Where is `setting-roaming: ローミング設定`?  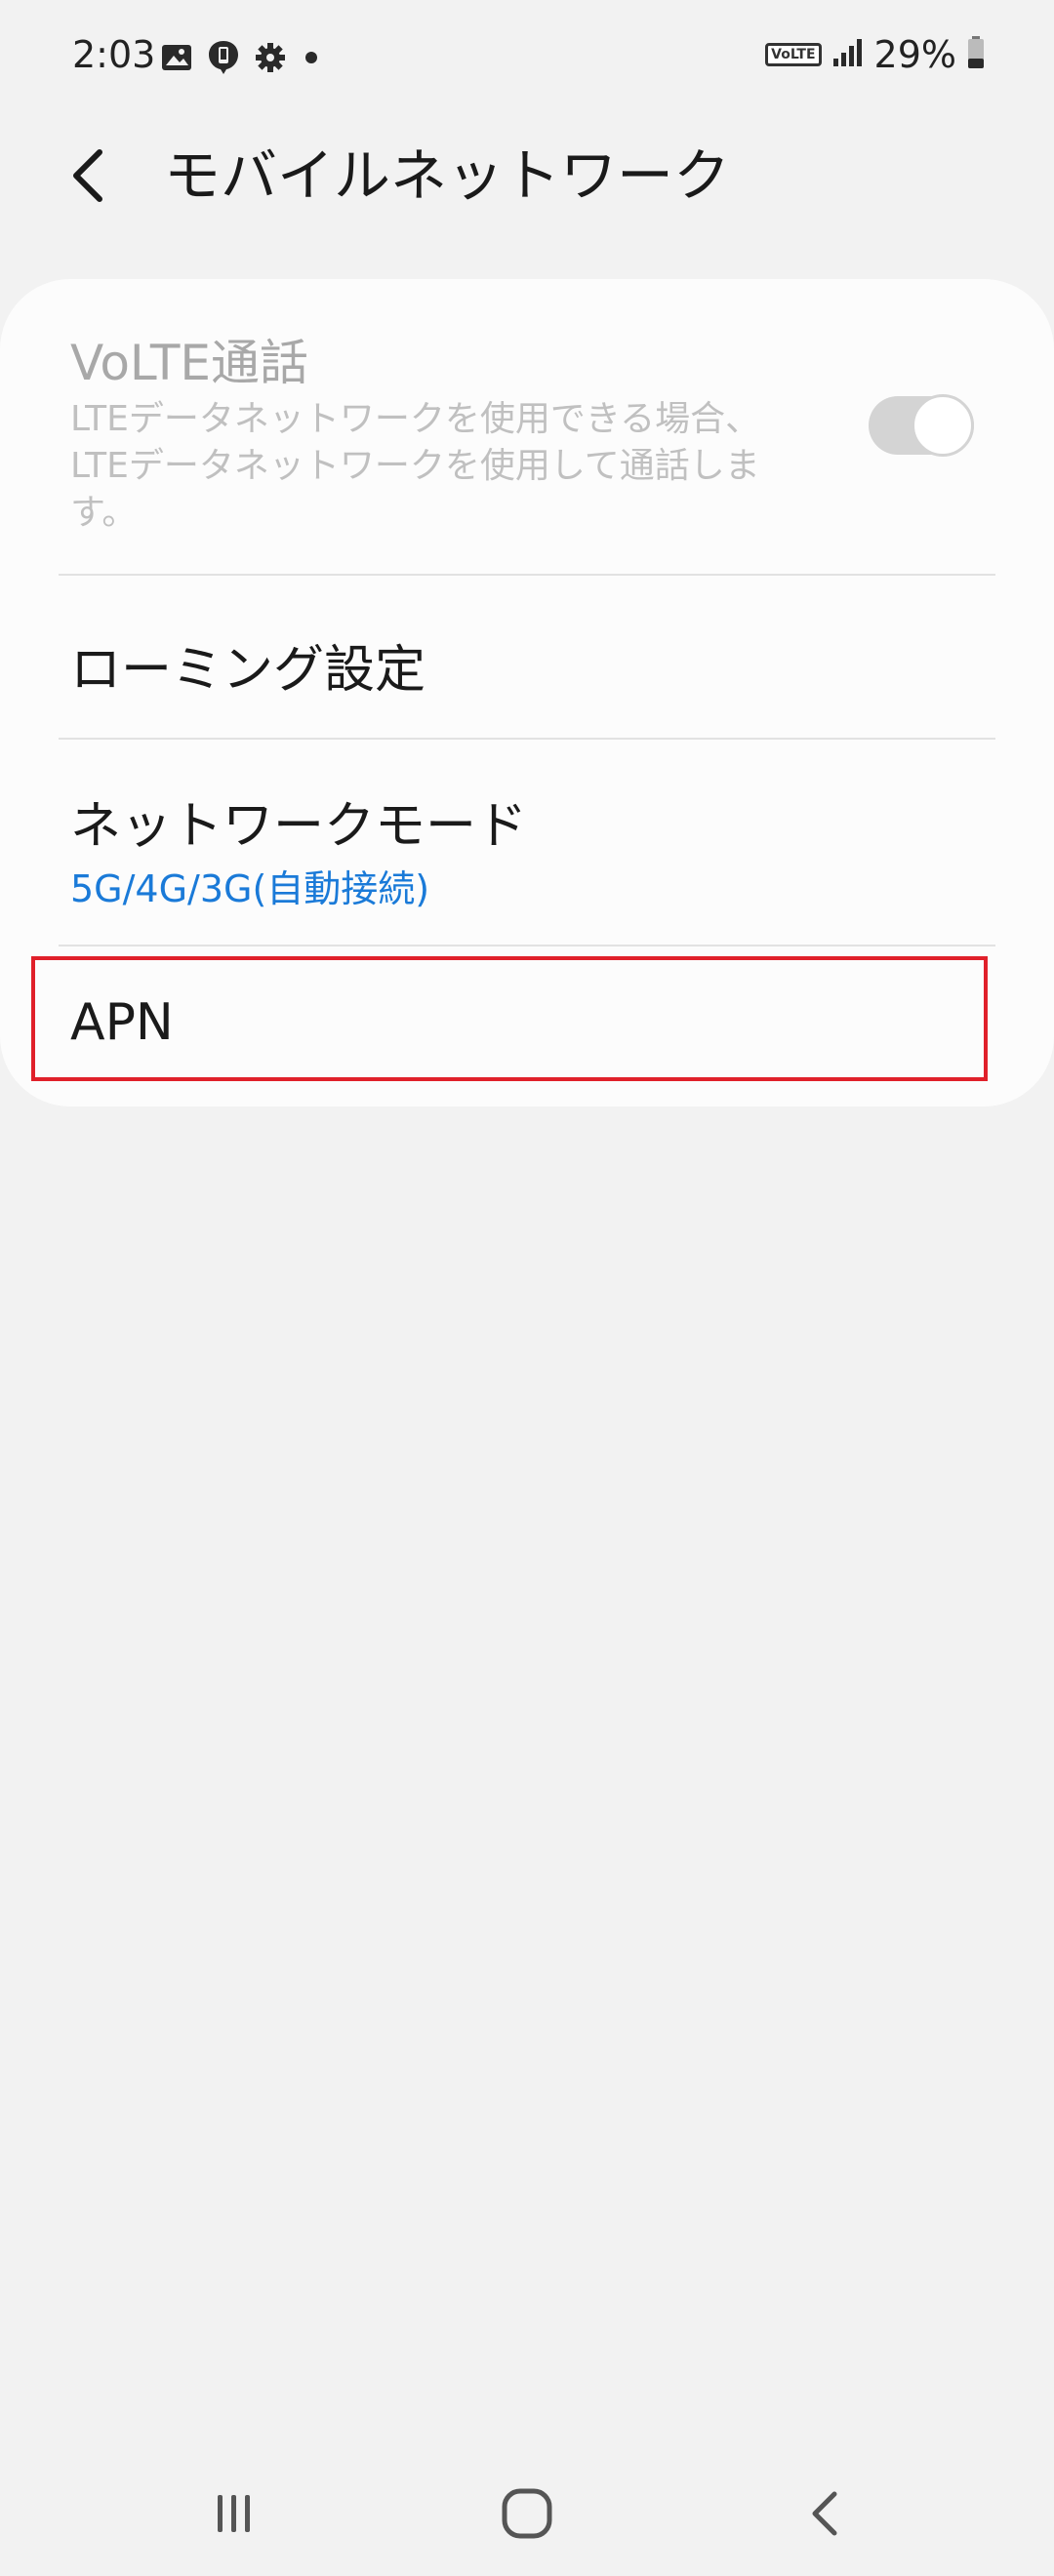
setting-roaming: ローミング設定 is located at coordinates (527, 657).